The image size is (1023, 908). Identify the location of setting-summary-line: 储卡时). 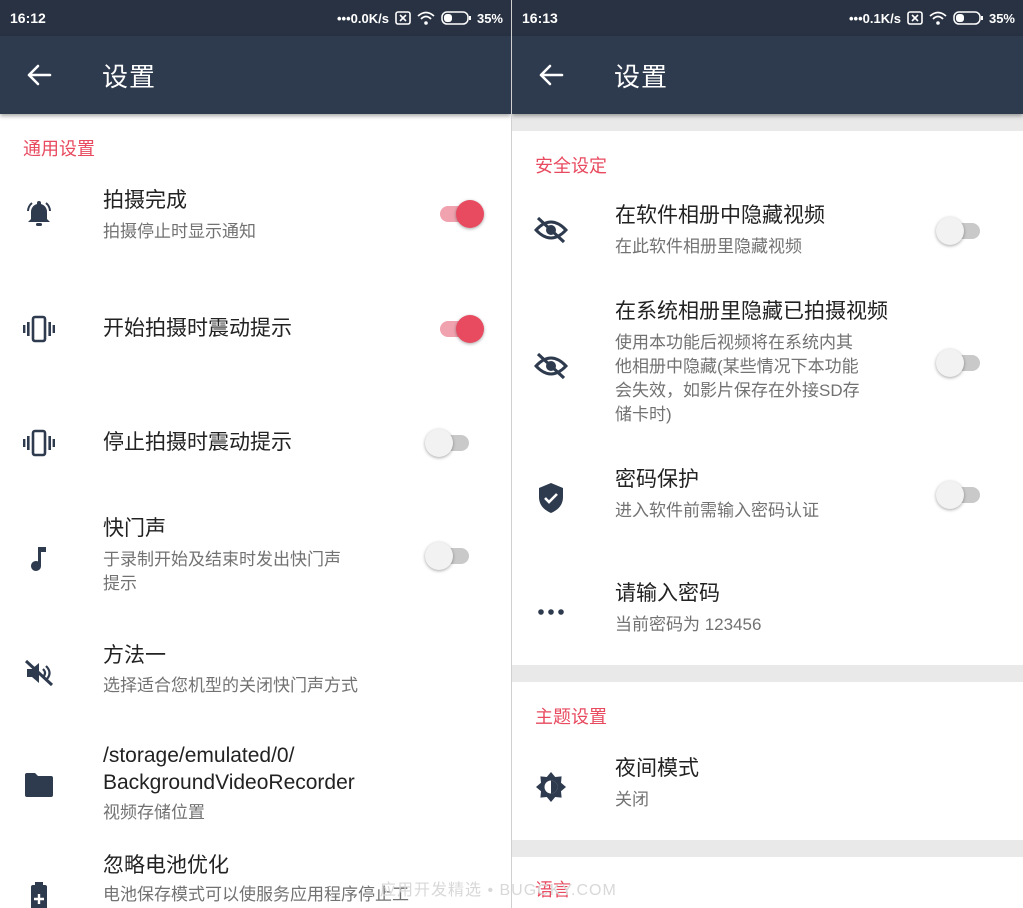
(643, 414).